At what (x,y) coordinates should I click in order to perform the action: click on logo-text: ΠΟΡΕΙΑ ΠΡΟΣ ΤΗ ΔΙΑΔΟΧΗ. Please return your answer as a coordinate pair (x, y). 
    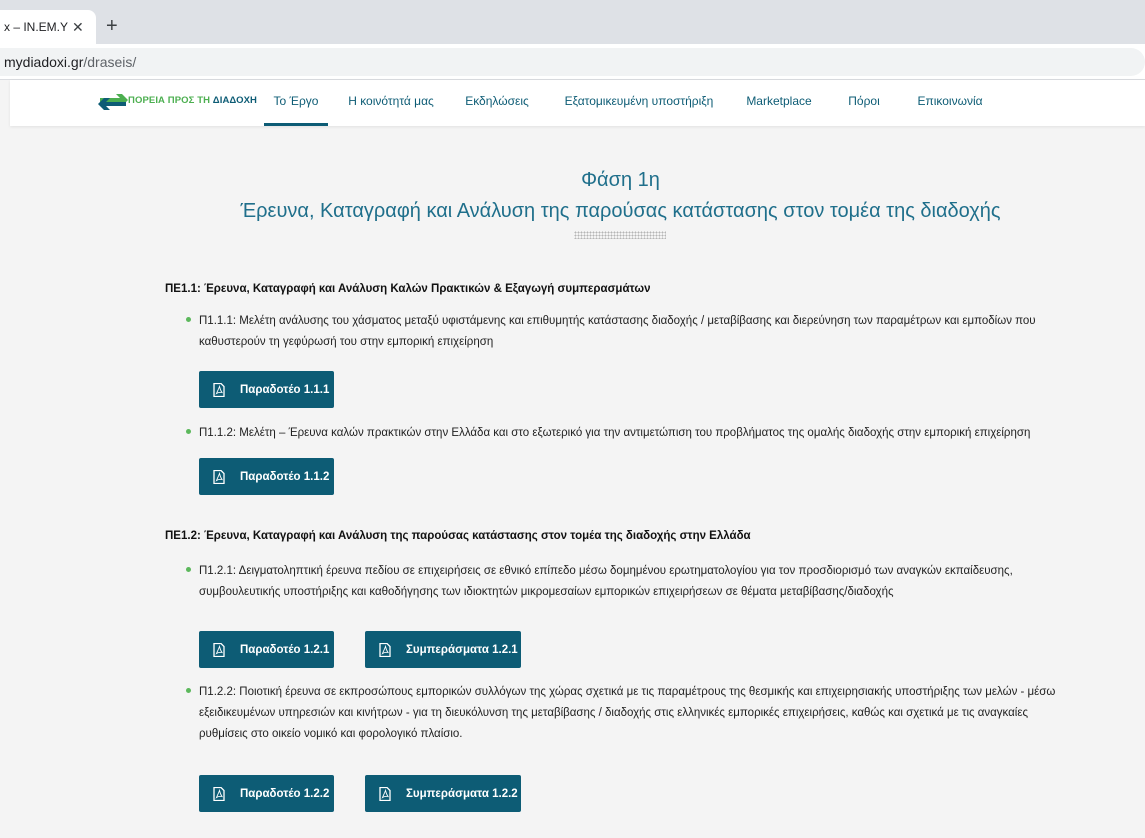
    Looking at the image, I should click on (192, 100).